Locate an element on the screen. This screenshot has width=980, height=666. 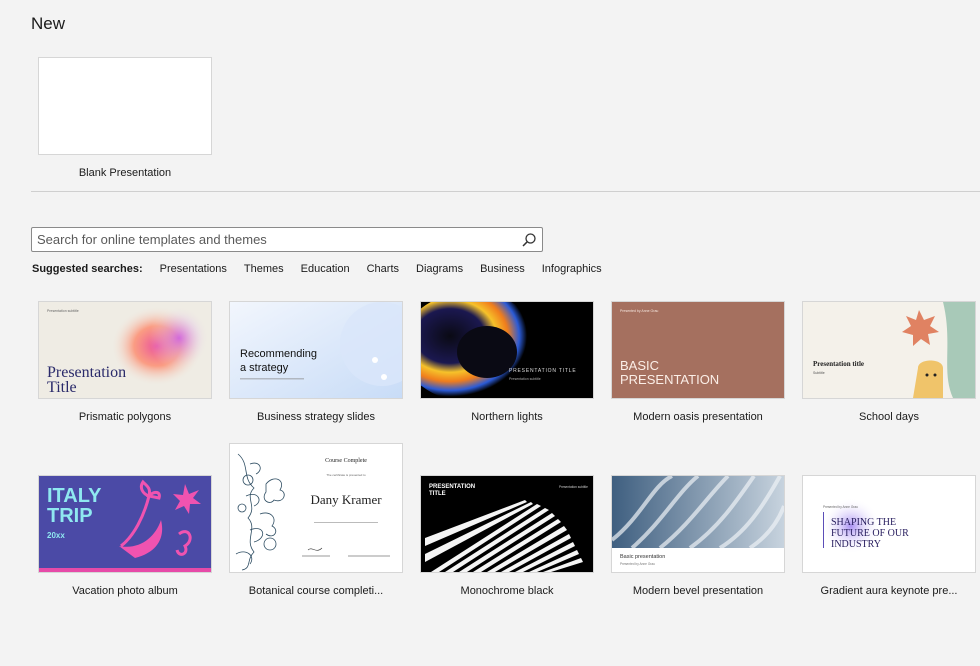
thumb-title-line1: ITALY is located at coordinates (74, 496).